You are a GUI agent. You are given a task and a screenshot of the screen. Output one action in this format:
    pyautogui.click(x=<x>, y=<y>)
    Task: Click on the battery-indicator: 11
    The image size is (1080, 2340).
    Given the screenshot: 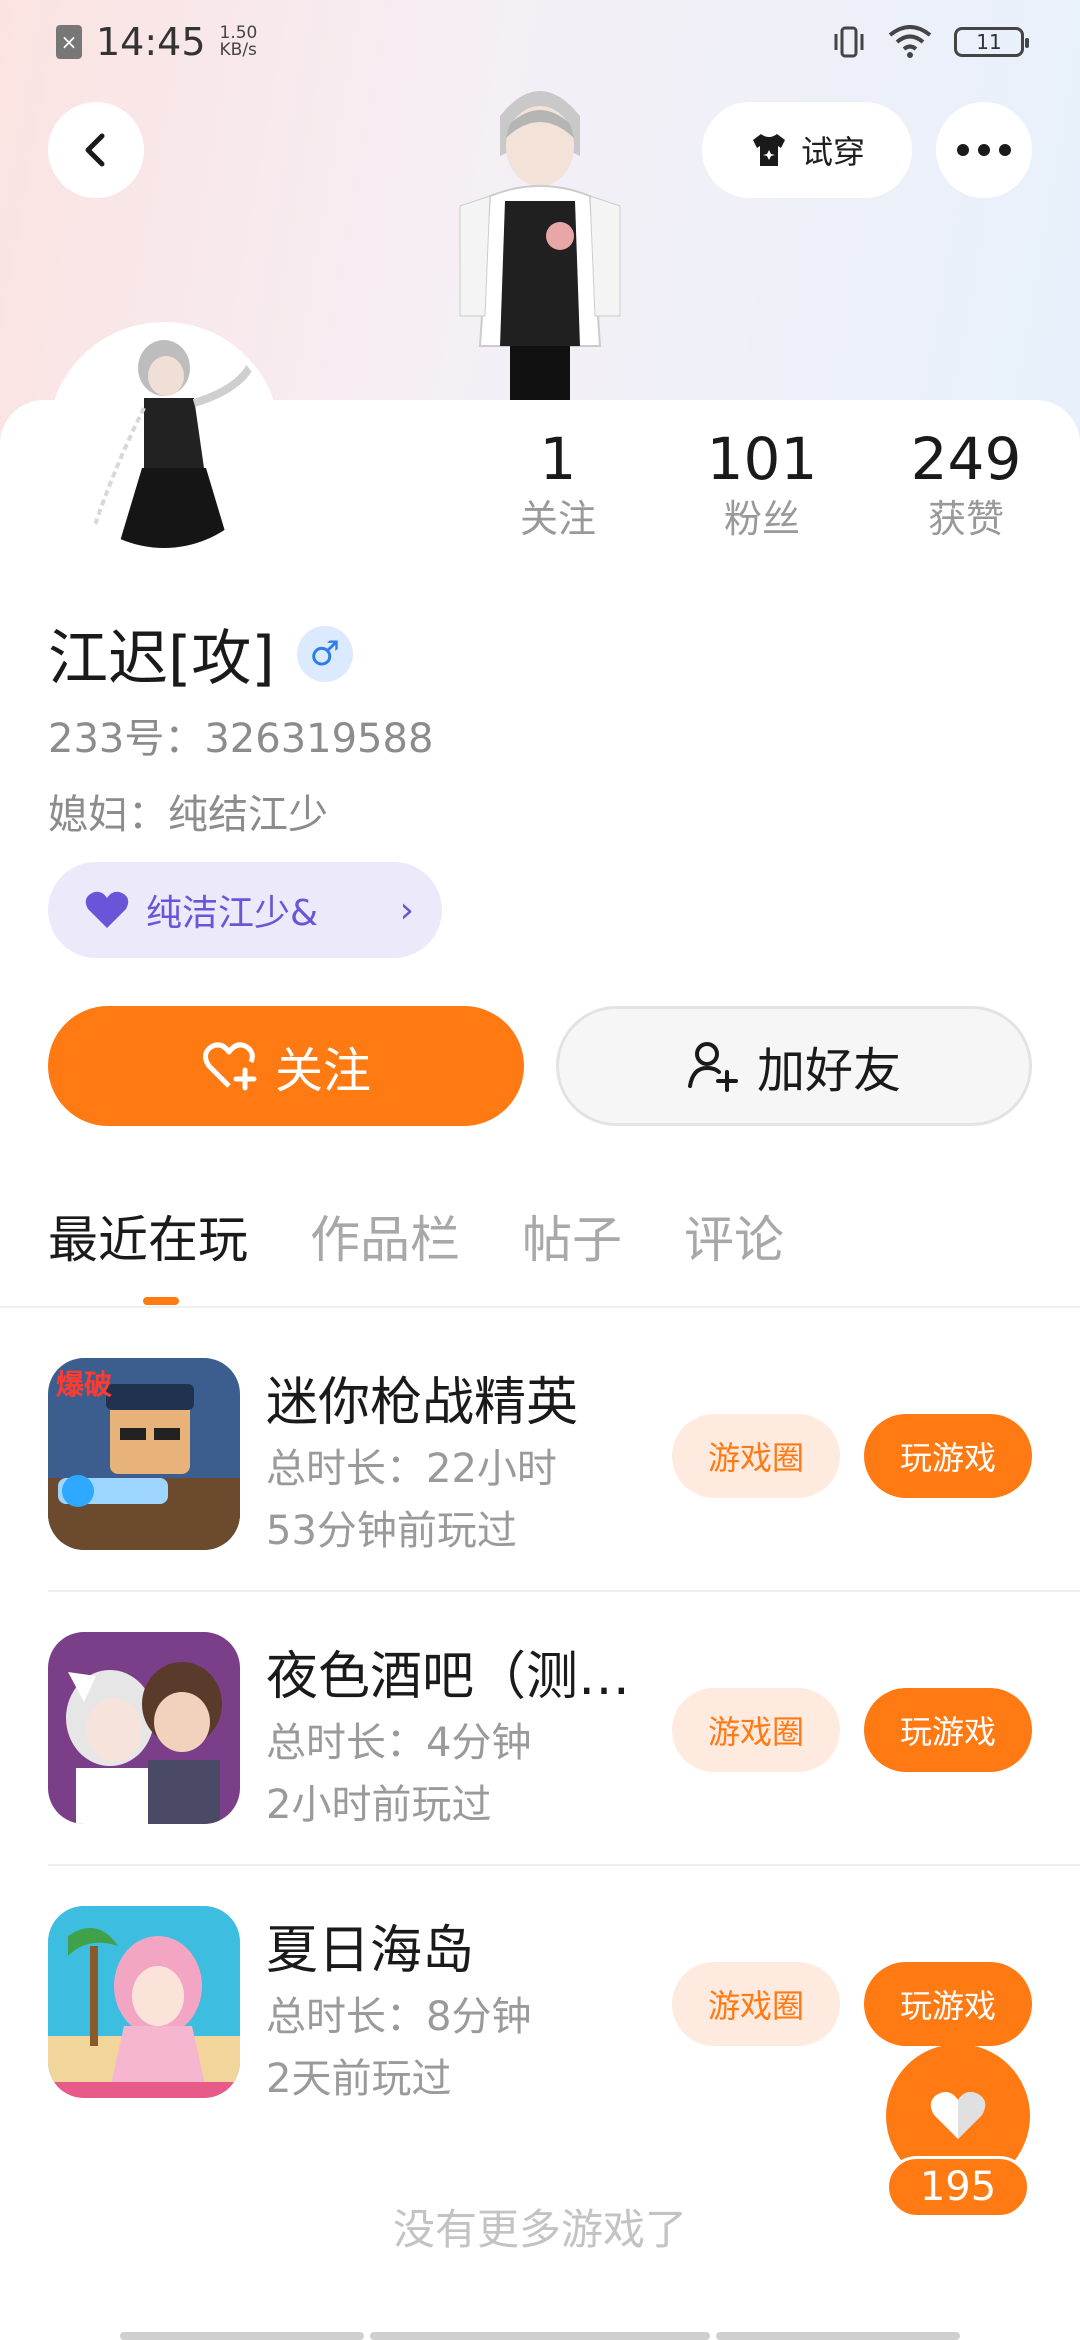 What is the action you would take?
    pyautogui.click(x=991, y=42)
    